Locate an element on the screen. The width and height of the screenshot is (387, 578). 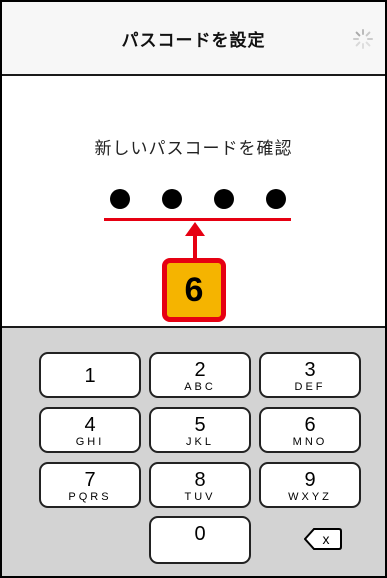
key-9: 9 WXYZ is located at coordinates (310, 485).